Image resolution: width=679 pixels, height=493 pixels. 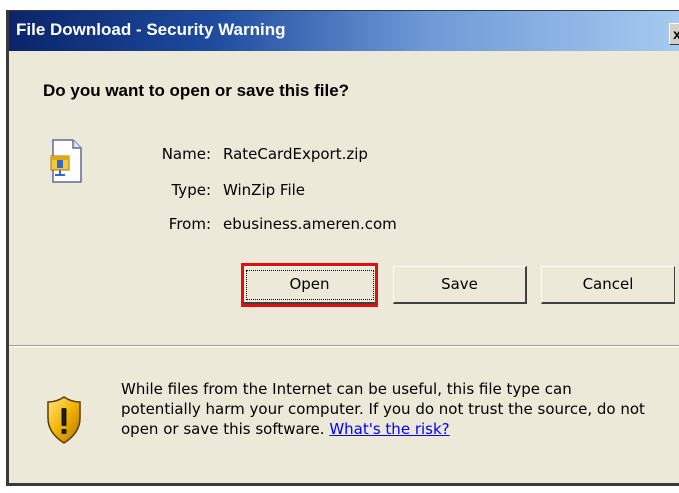 What do you see at coordinates (608, 285) in the screenshot?
I see `cancel-button: Cancel` at bounding box center [608, 285].